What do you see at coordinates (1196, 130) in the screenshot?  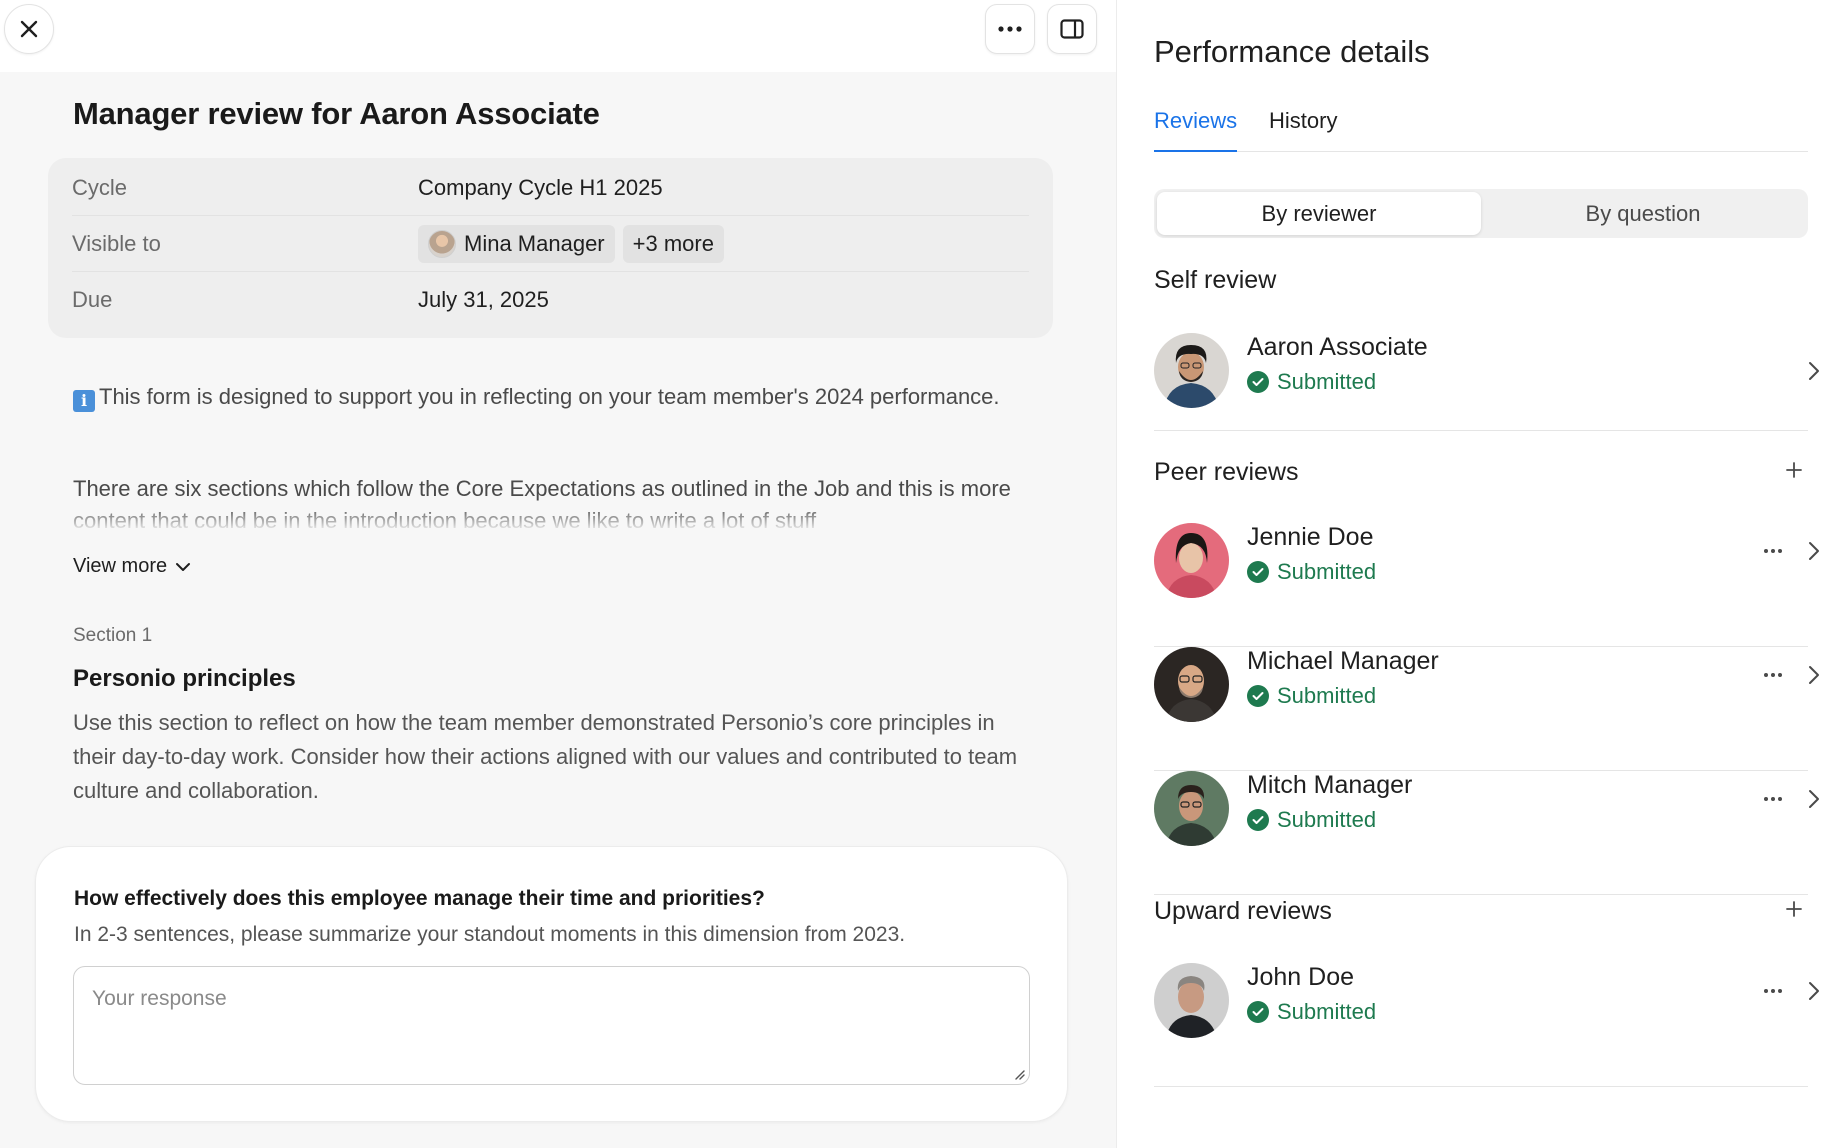 I see `tab-reviews: Reviews` at bounding box center [1196, 130].